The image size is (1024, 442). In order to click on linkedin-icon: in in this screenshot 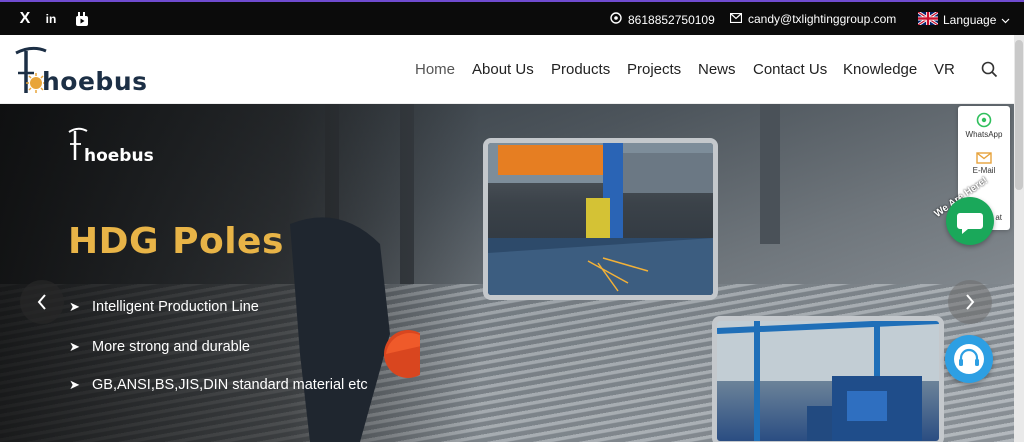, I will do `click(51, 19)`.